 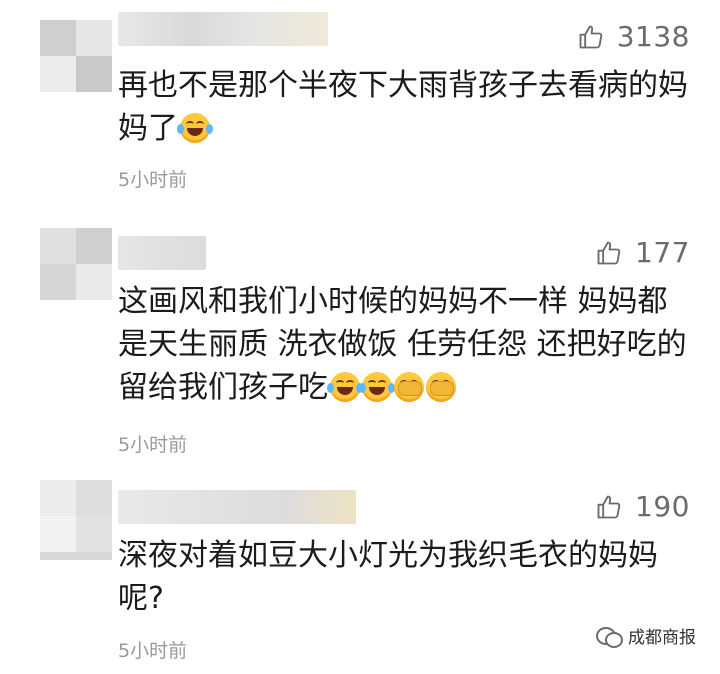 I want to click on watermark-text: 成都商报, so click(x=662, y=638).